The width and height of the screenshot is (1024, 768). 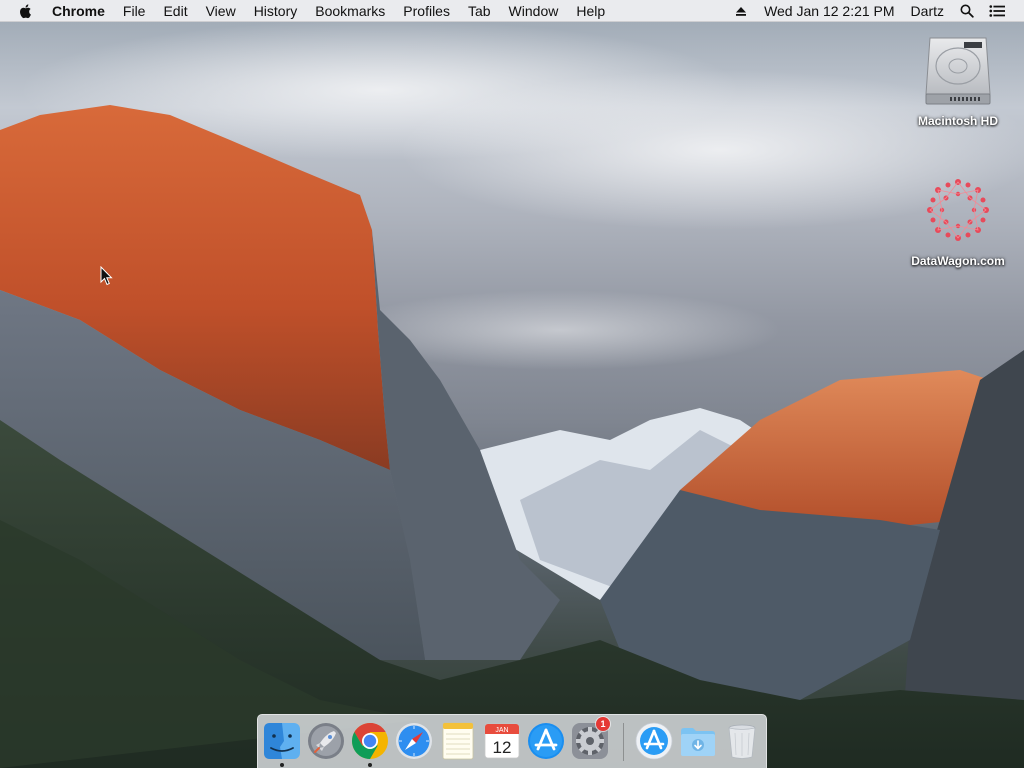 I want to click on downloads-folder-icon, so click(x=698, y=742).